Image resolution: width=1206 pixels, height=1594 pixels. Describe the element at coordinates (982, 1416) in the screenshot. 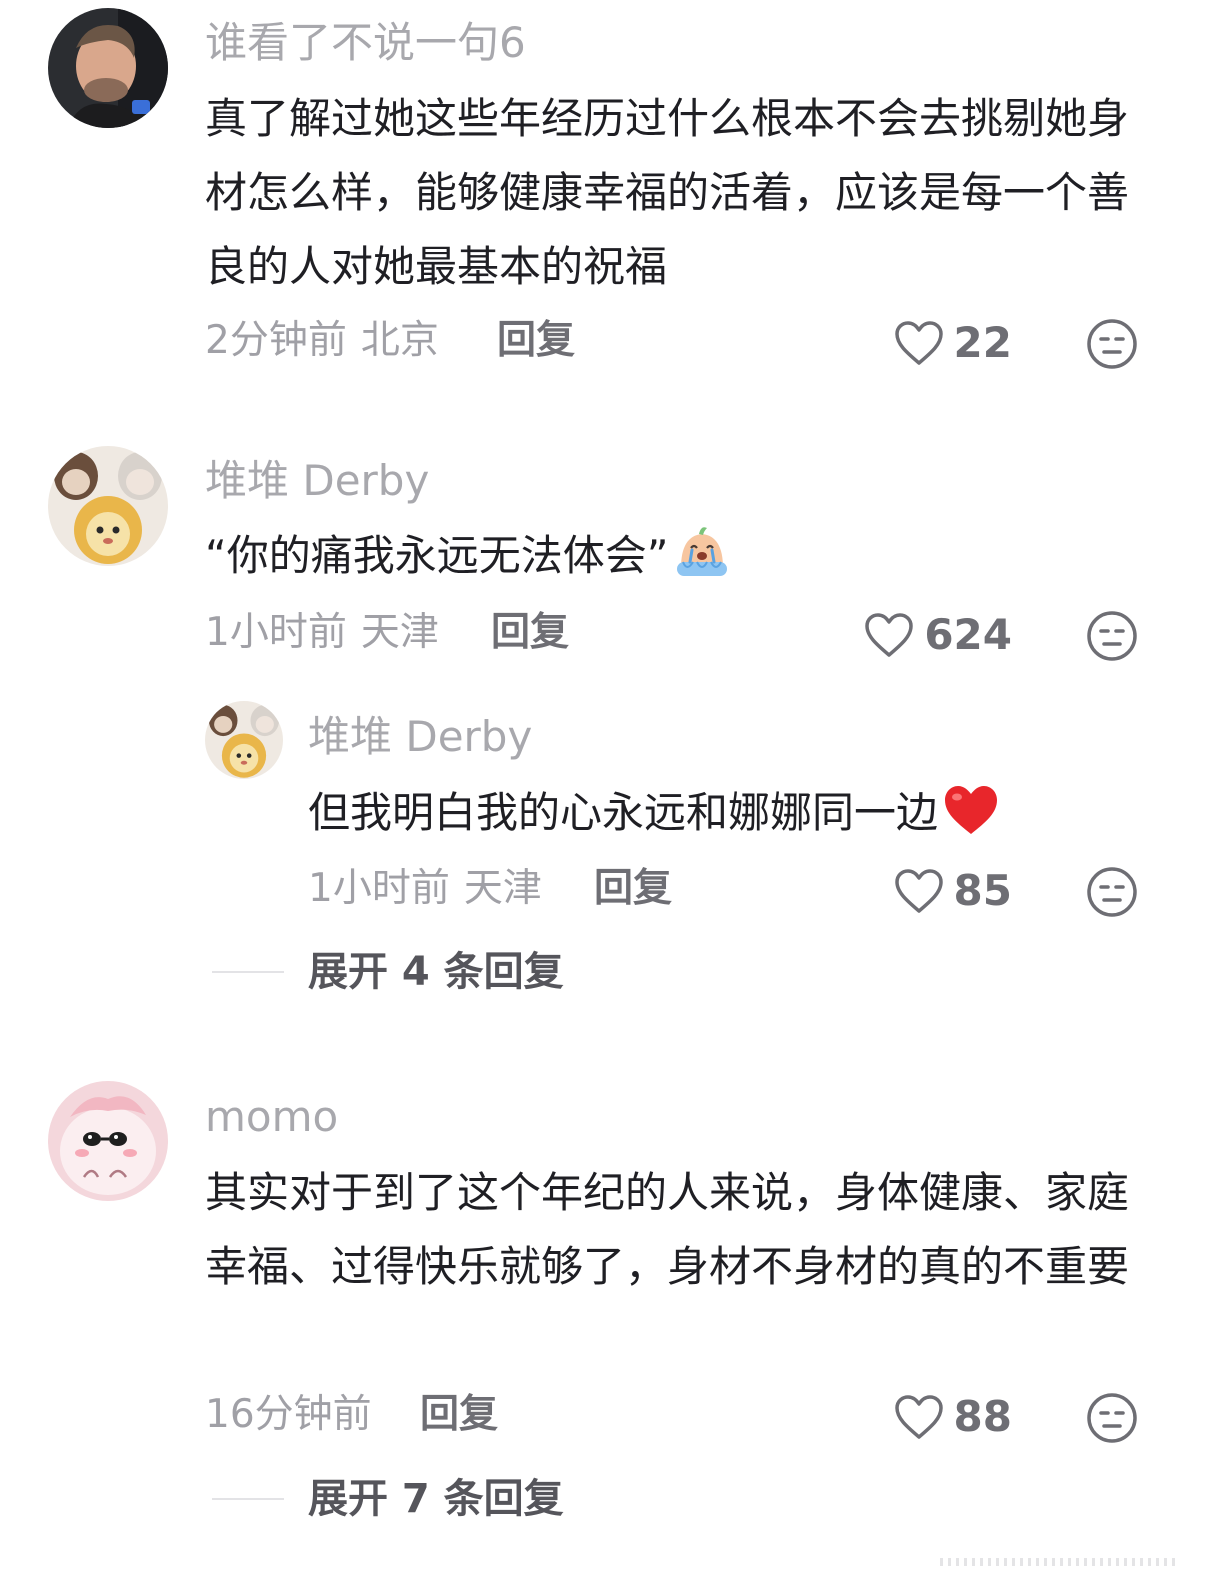

I see `like-count: 88` at that location.